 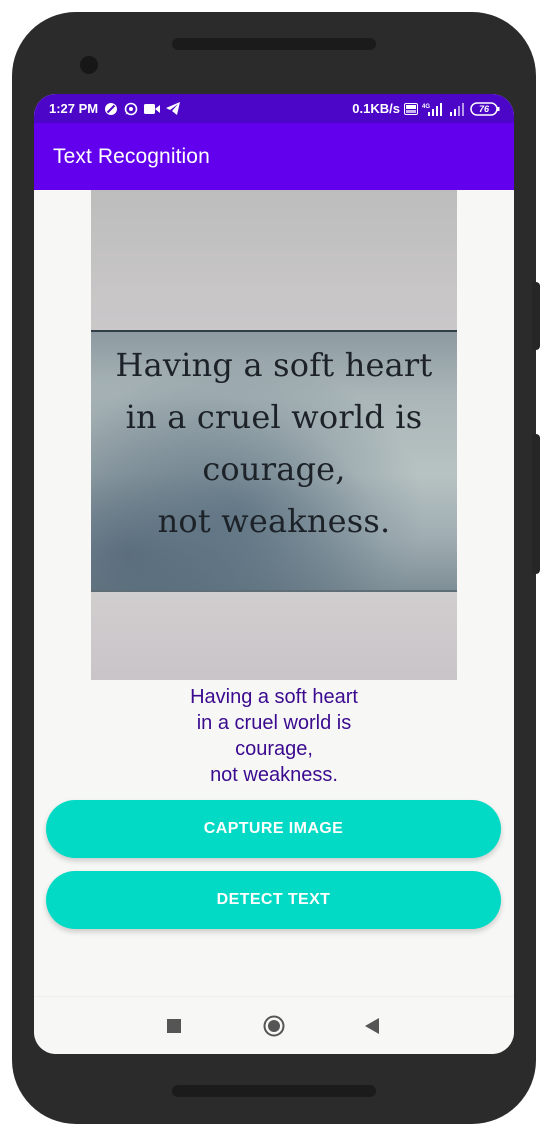 I want to click on svg-text: 4G, so click(x=426, y=107).